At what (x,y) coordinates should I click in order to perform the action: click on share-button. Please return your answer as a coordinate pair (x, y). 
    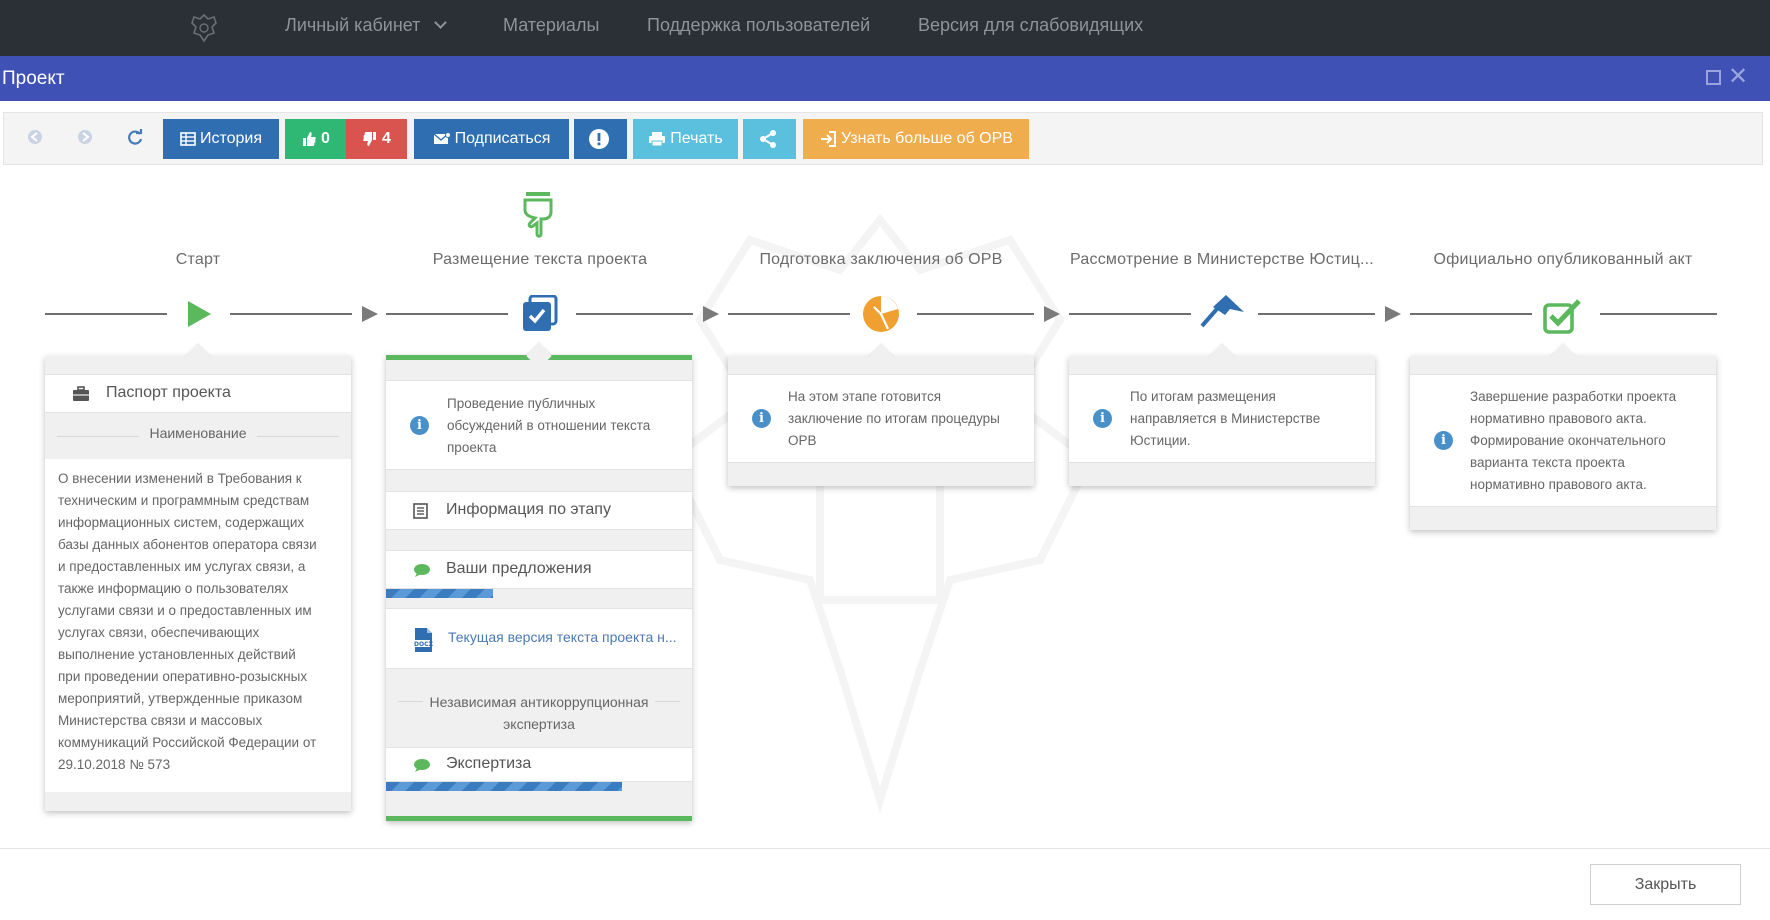
    Looking at the image, I should click on (769, 139).